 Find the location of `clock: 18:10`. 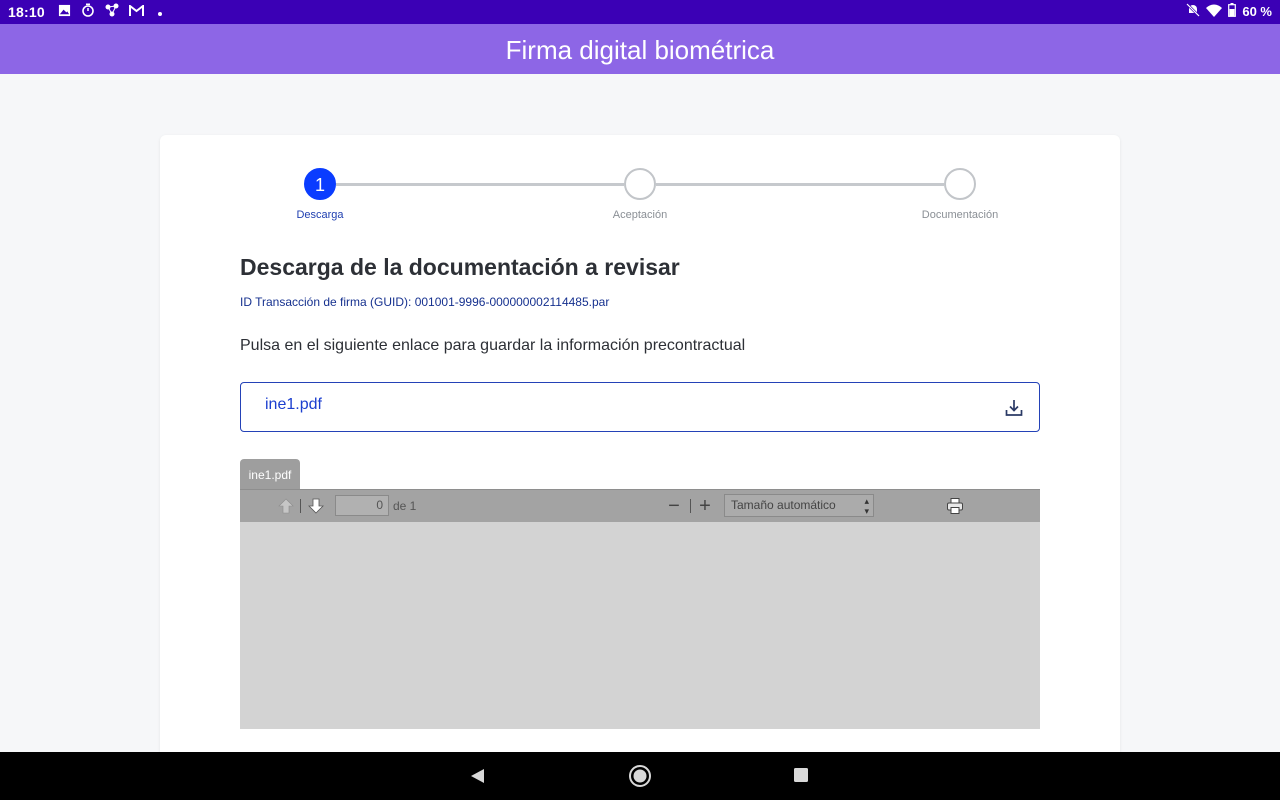

clock: 18:10 is located at coordinates (26, 12).